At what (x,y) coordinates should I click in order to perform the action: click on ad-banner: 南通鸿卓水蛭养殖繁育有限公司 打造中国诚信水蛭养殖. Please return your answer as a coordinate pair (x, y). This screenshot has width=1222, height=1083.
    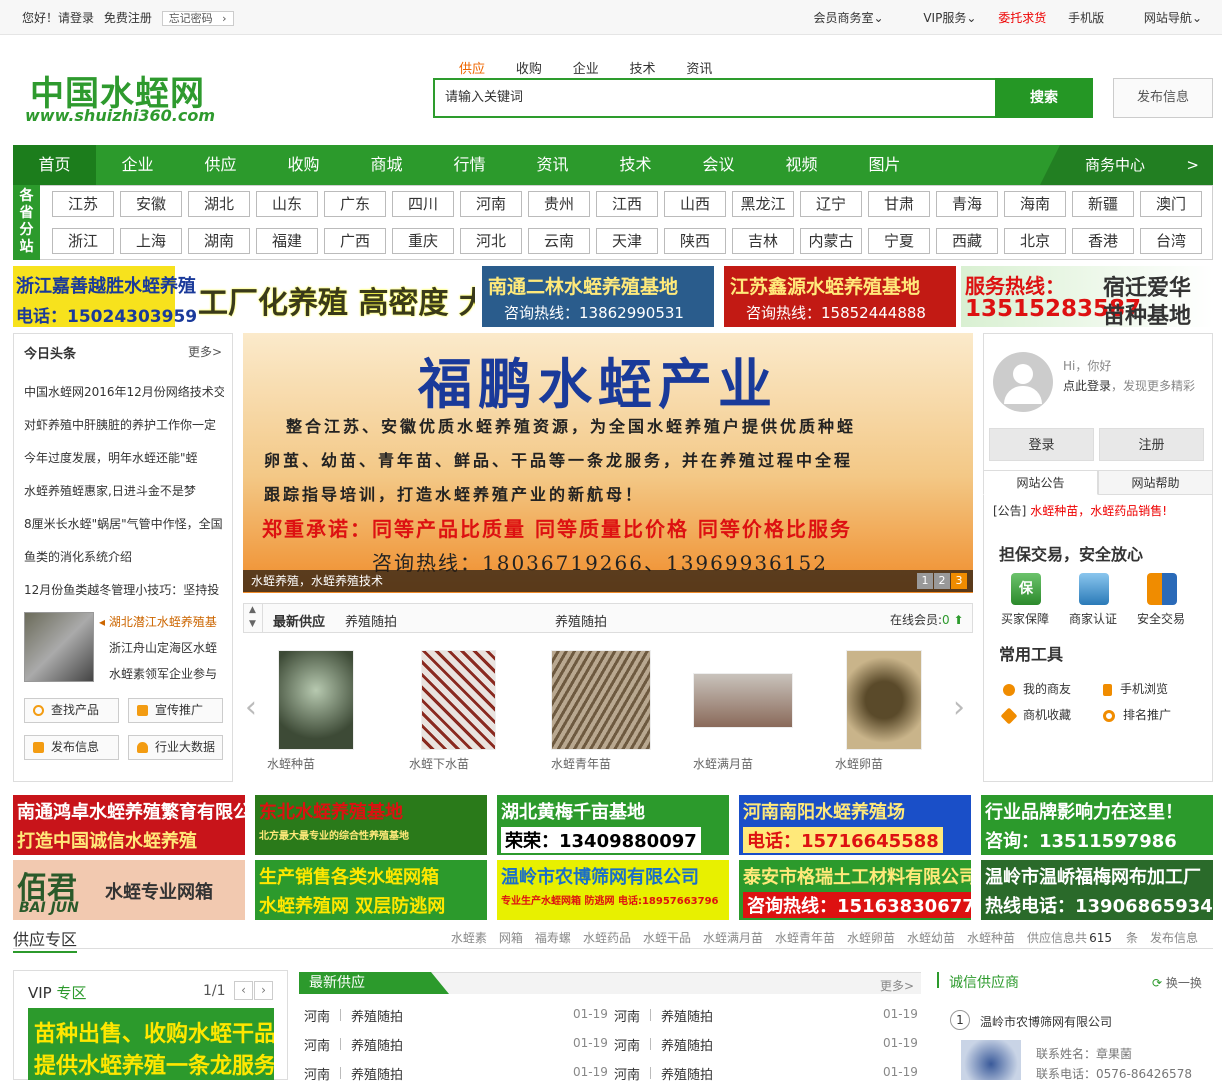
    Looking at the image, I should click on (129, 825).